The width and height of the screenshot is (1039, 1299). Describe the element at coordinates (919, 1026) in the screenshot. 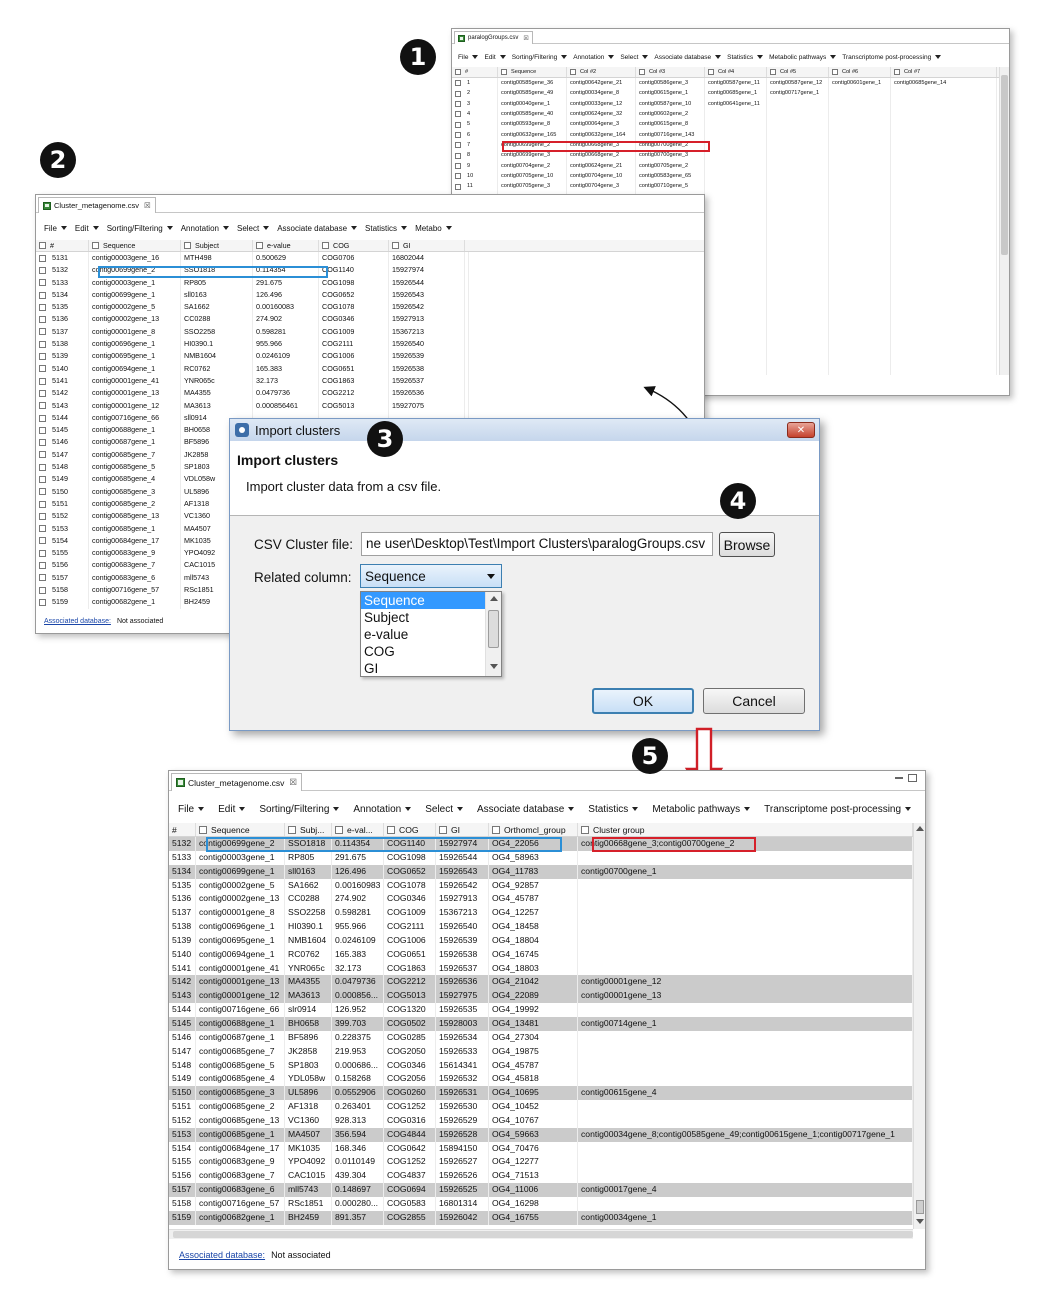

I see `cluster-bottom-vertical-scrollbar` at that location.